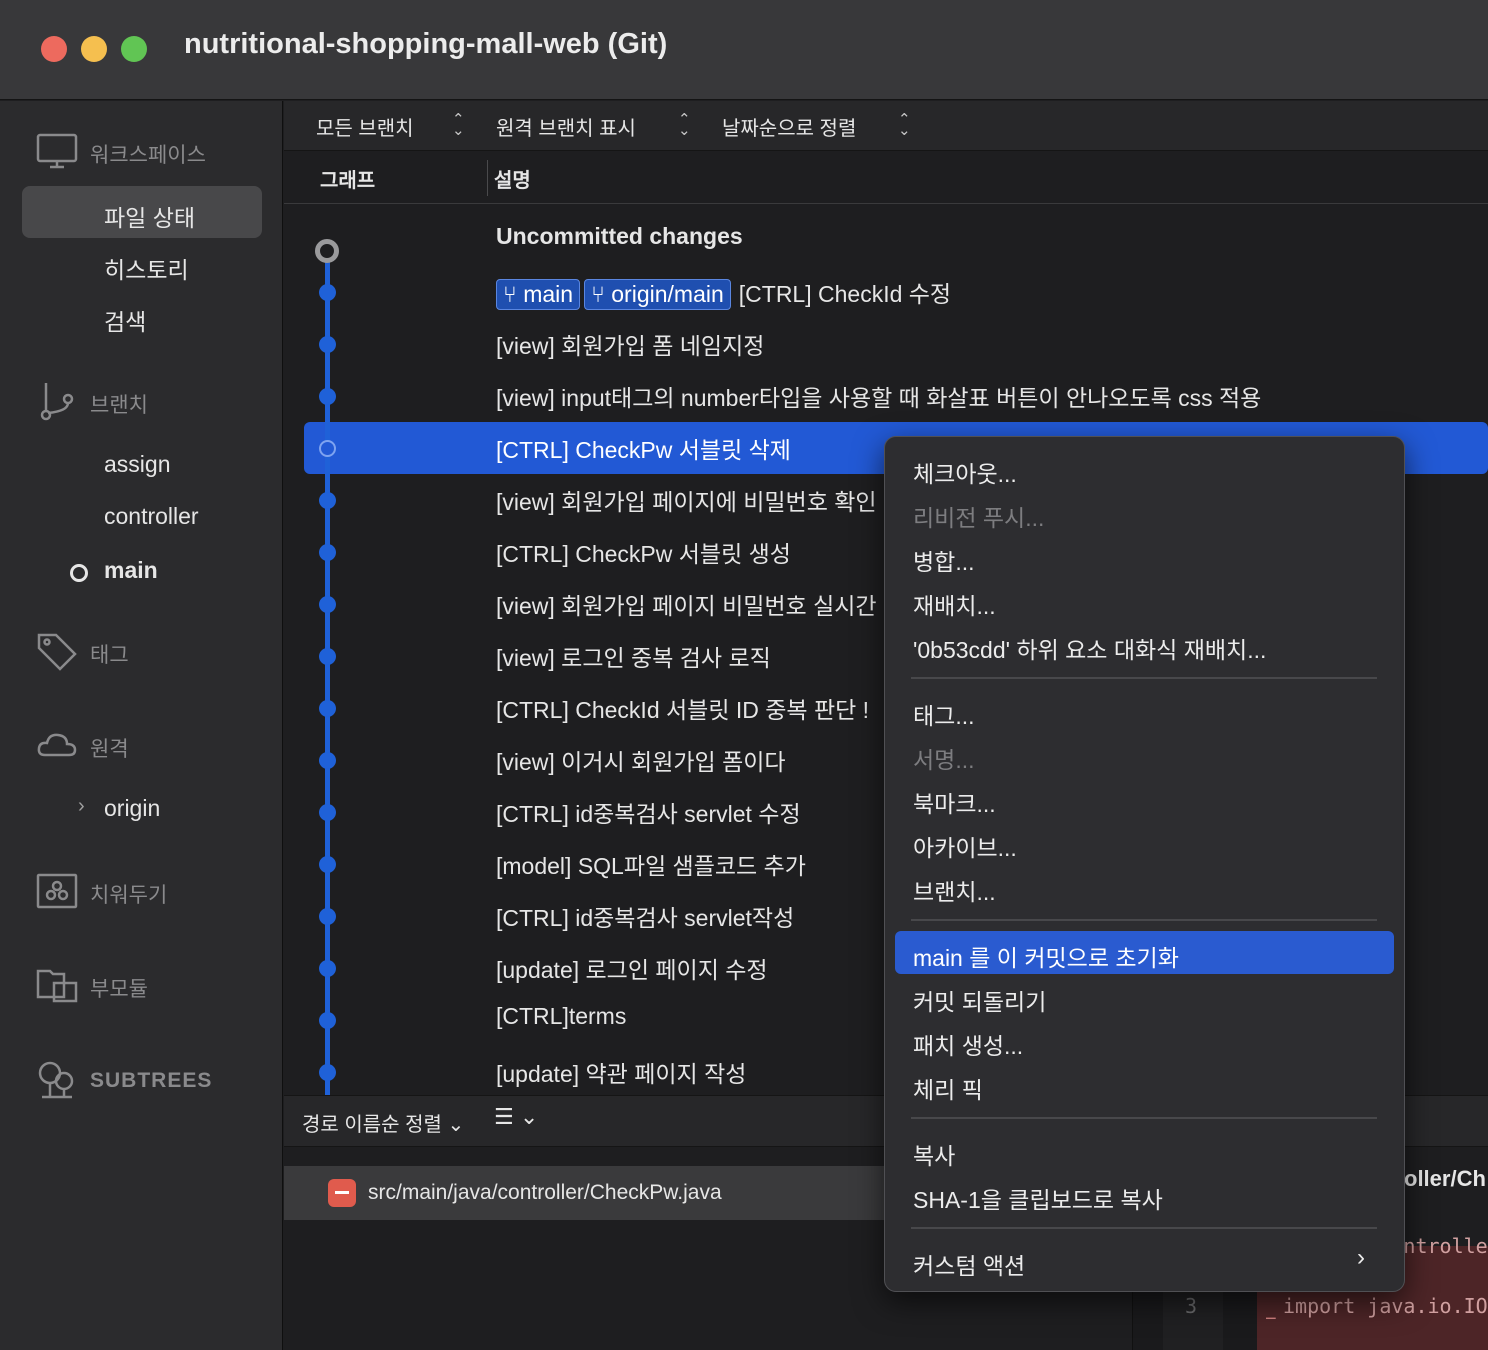 The height and width of the screenshot is (1350, 1488). What do you see at coordinates (686, 502) in the screenshot?
I see `commit-message: [view] 회원가입 페이지에 비밀번호 확인` at bounding box center [686, 502].